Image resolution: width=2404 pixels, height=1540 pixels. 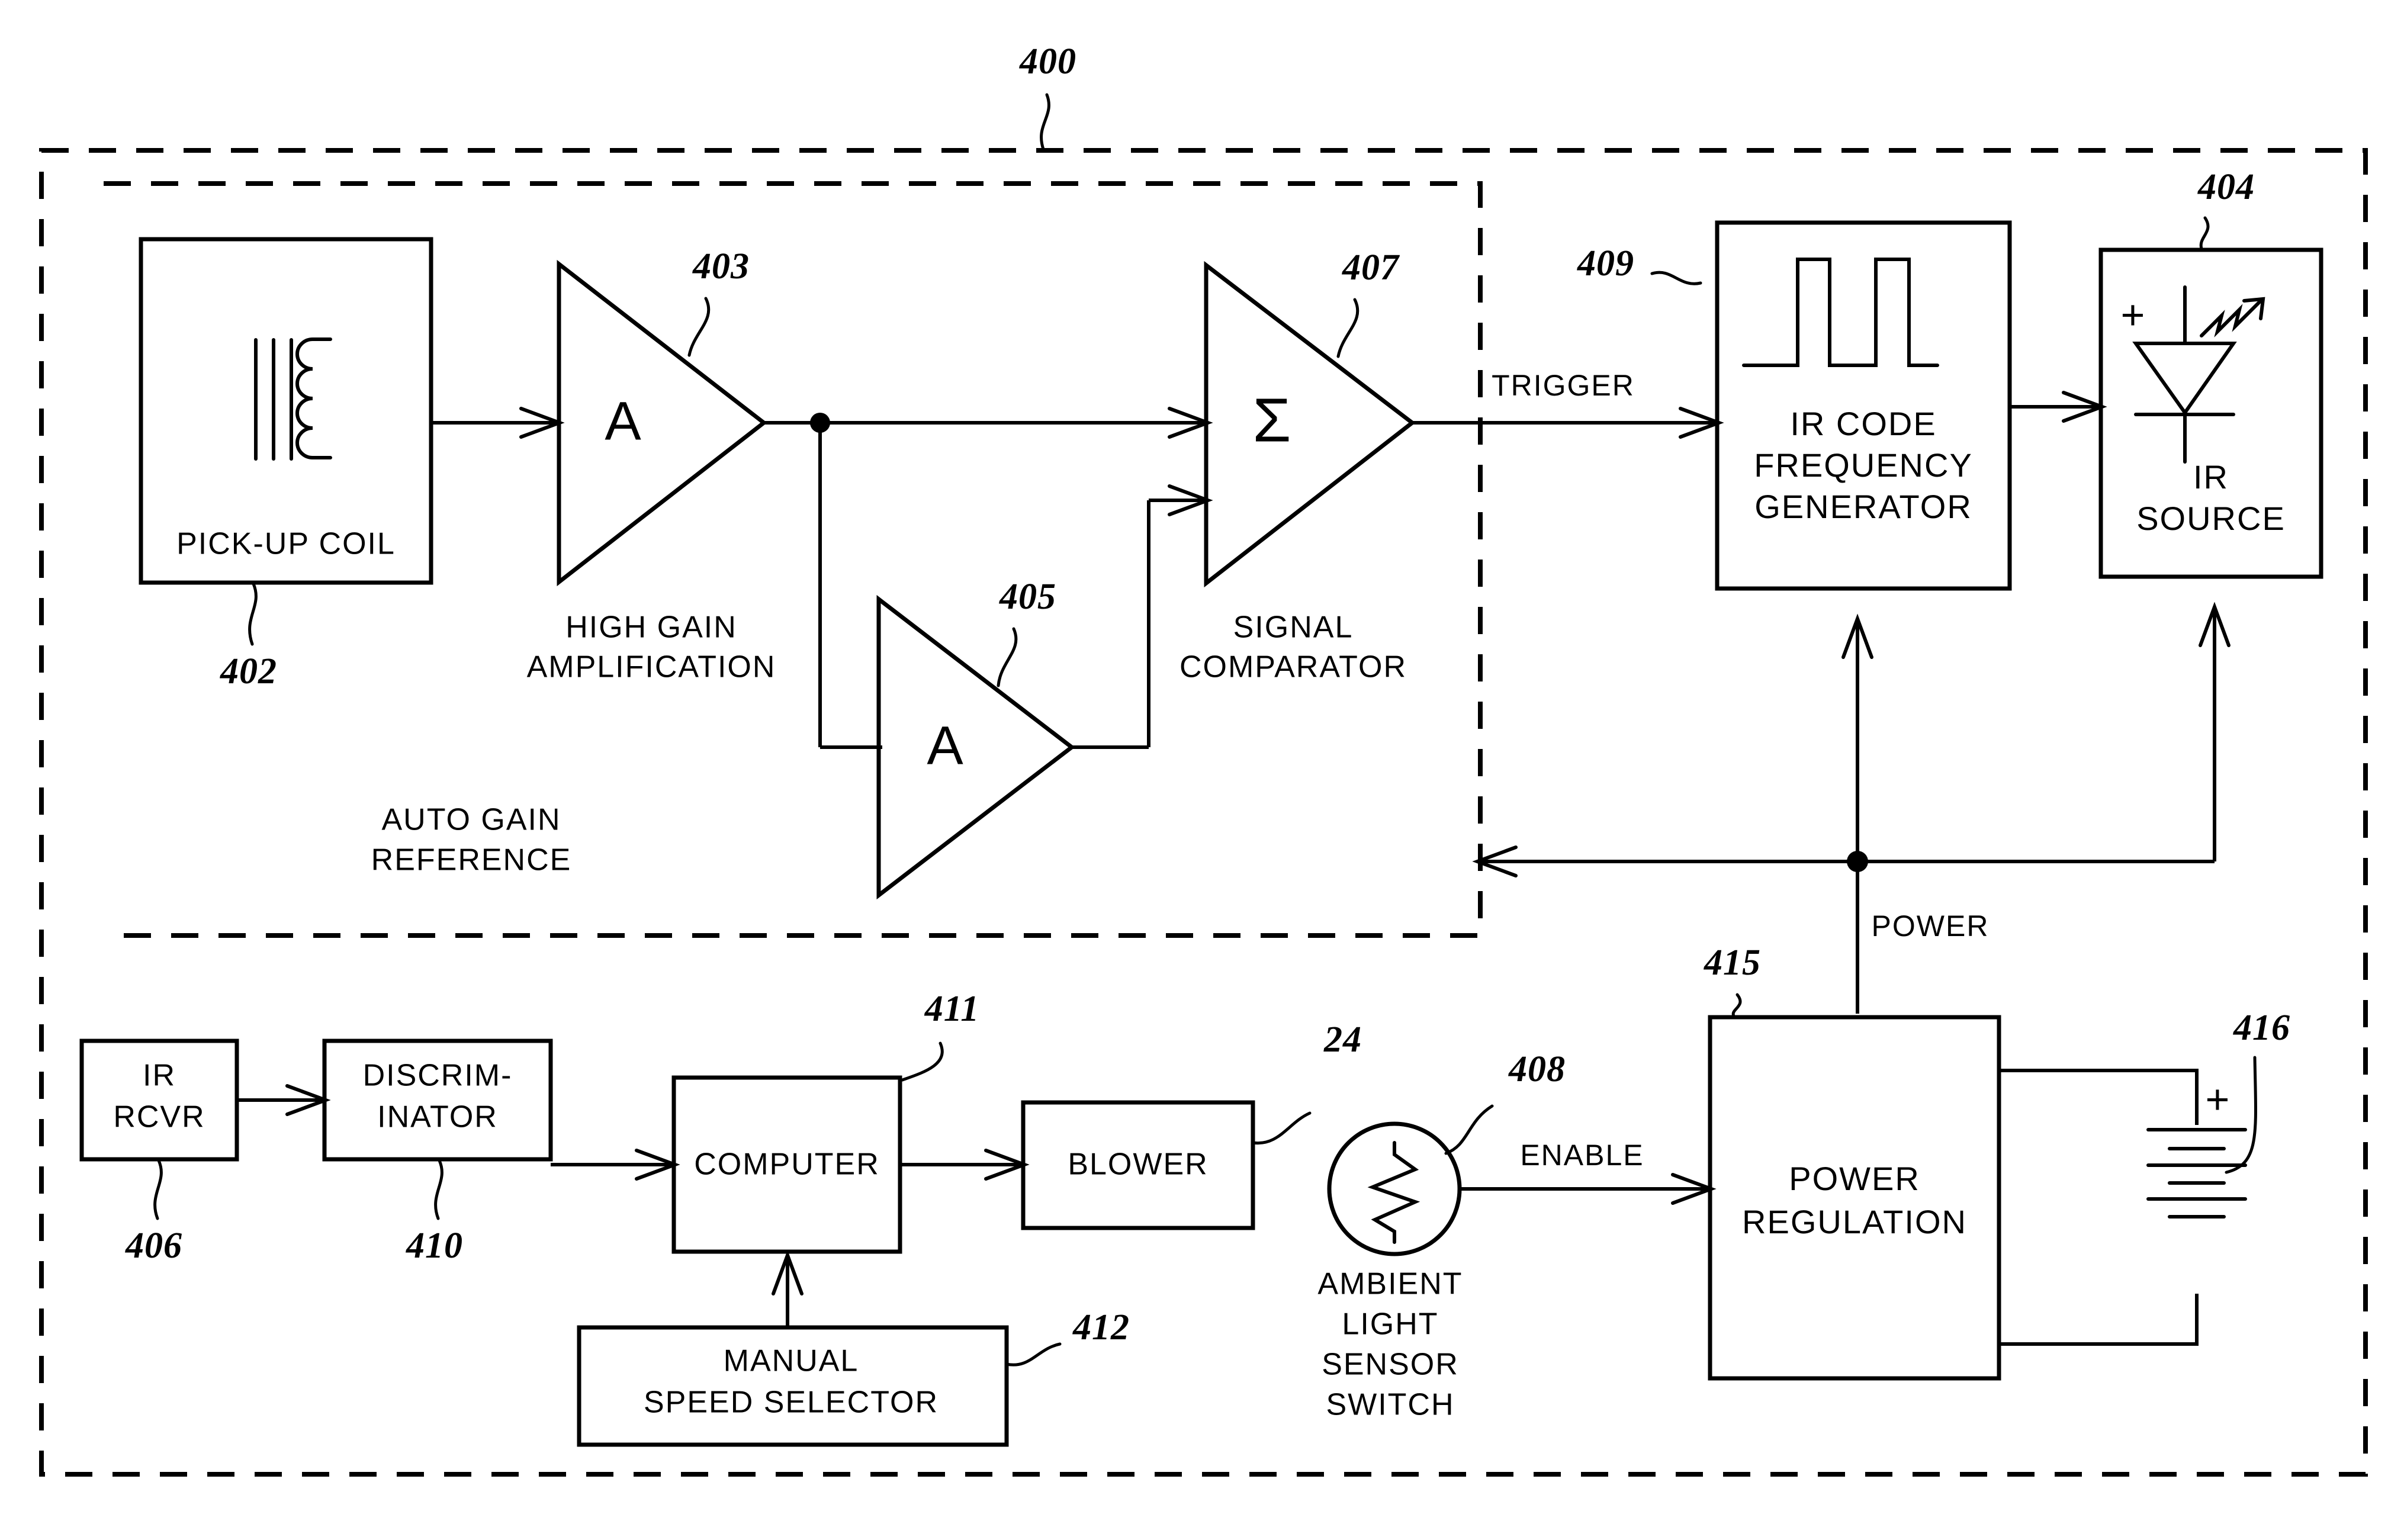 I want to click on ref-407: 407, so click(x=1368, y=302).